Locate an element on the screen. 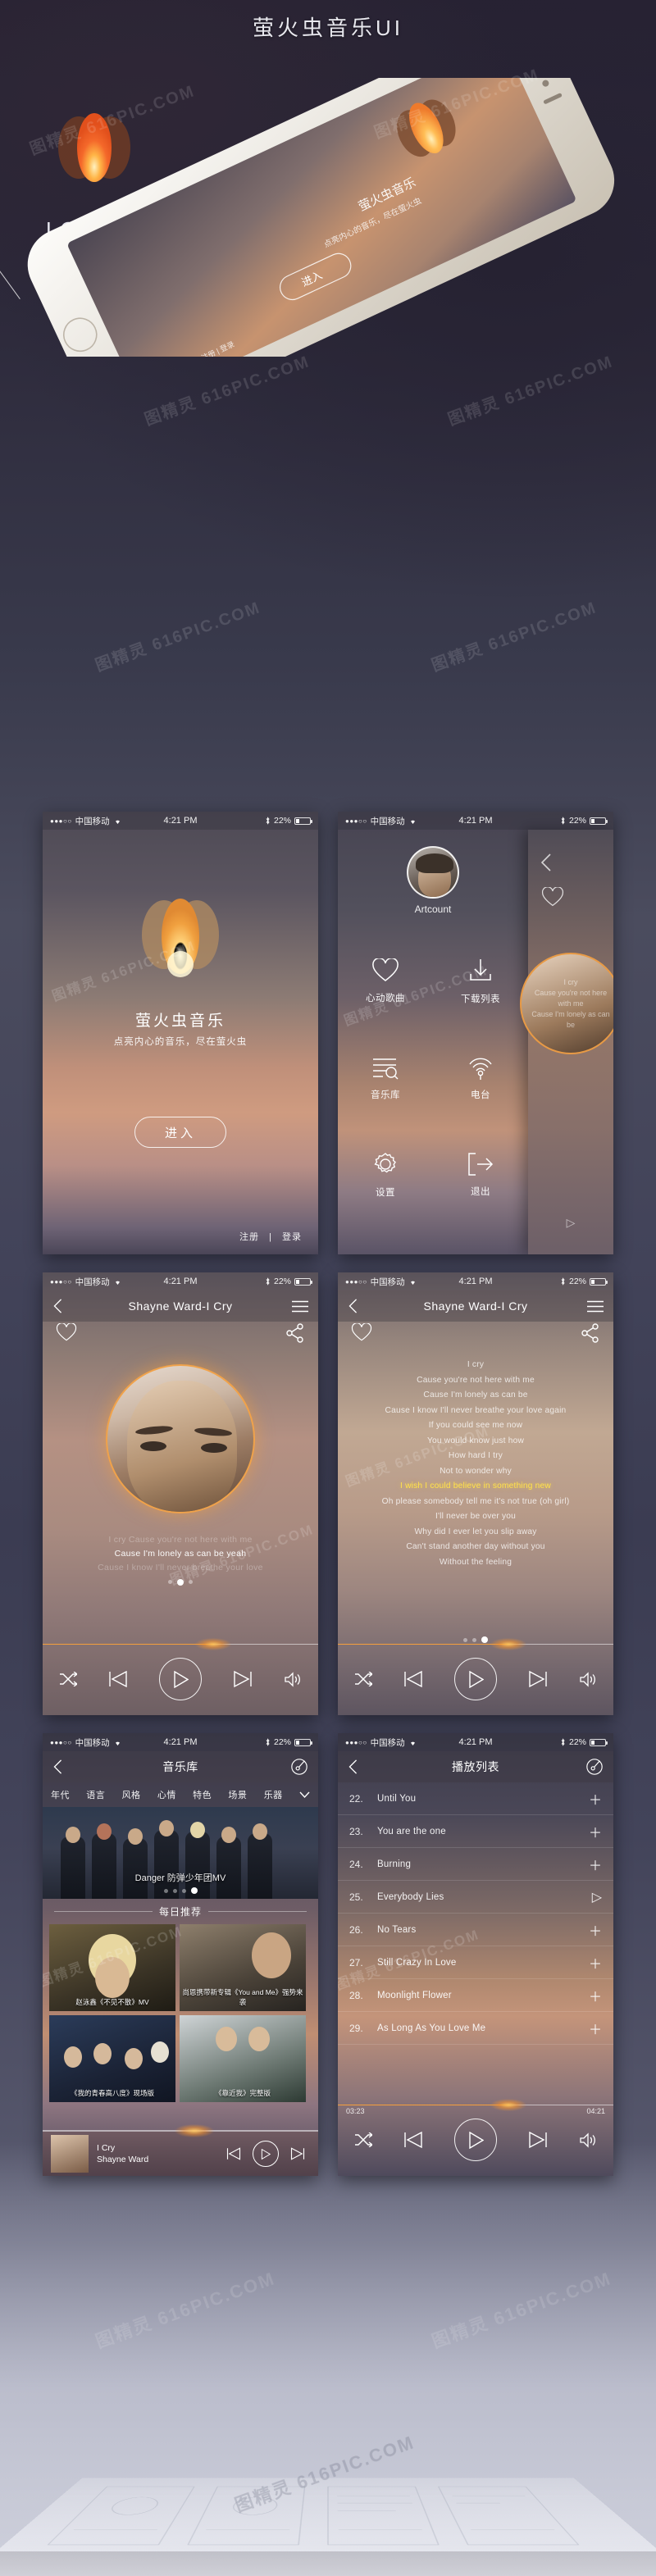 The height and width of the screenshot is (2576, 656). menu-item-radio: 电台 is located at coordinates (480, 1078).